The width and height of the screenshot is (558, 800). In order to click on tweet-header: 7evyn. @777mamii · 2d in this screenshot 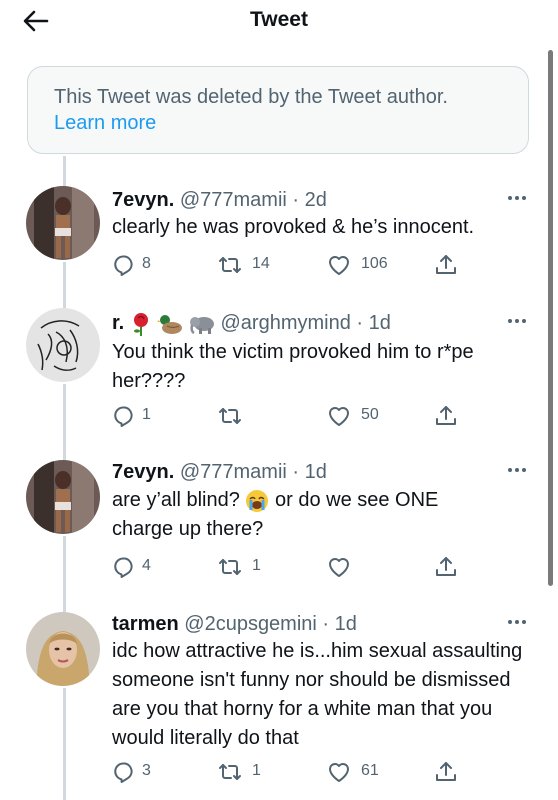, I will do `click(219, 200)`.